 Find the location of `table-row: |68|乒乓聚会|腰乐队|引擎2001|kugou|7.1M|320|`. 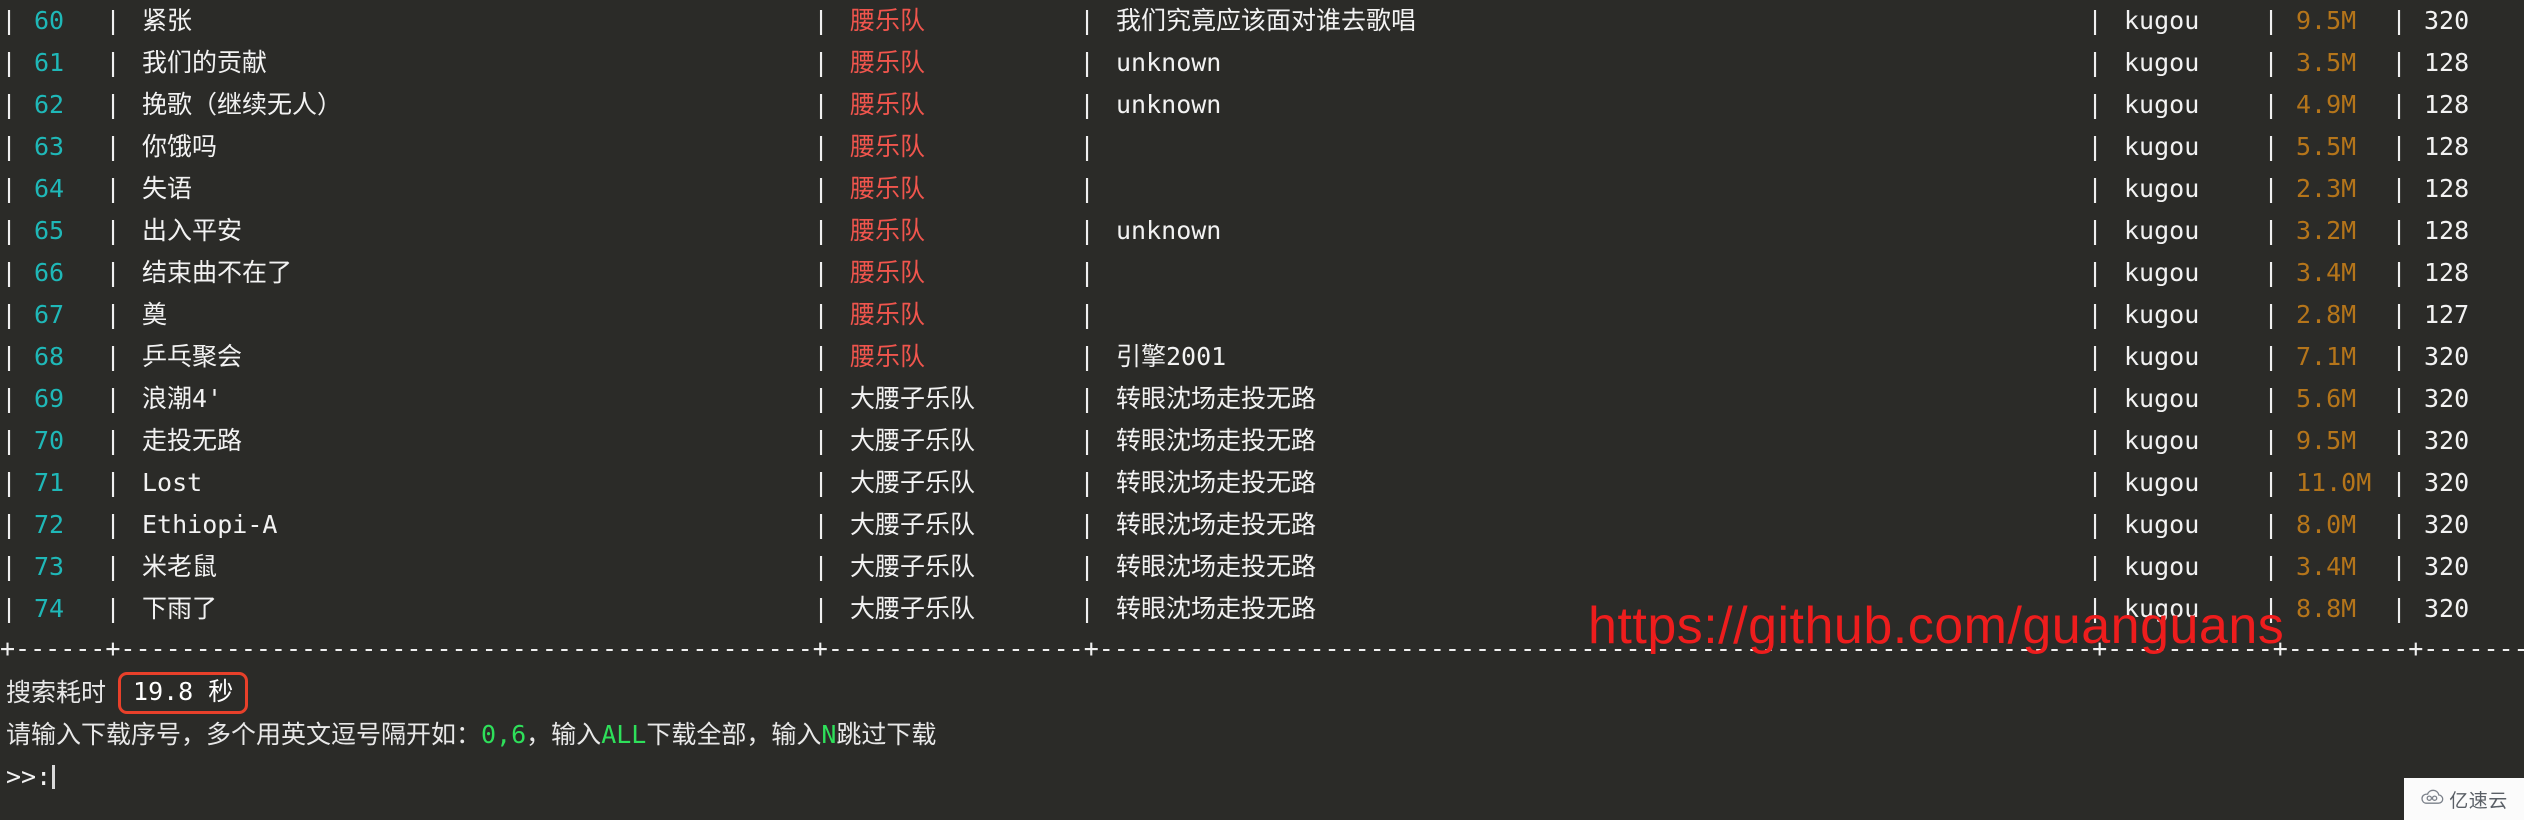

table-row: |68|乒乓聚会|腰乐队|引擎2001|kugou|7.1M|320| is located at coordinates (1262, 357).